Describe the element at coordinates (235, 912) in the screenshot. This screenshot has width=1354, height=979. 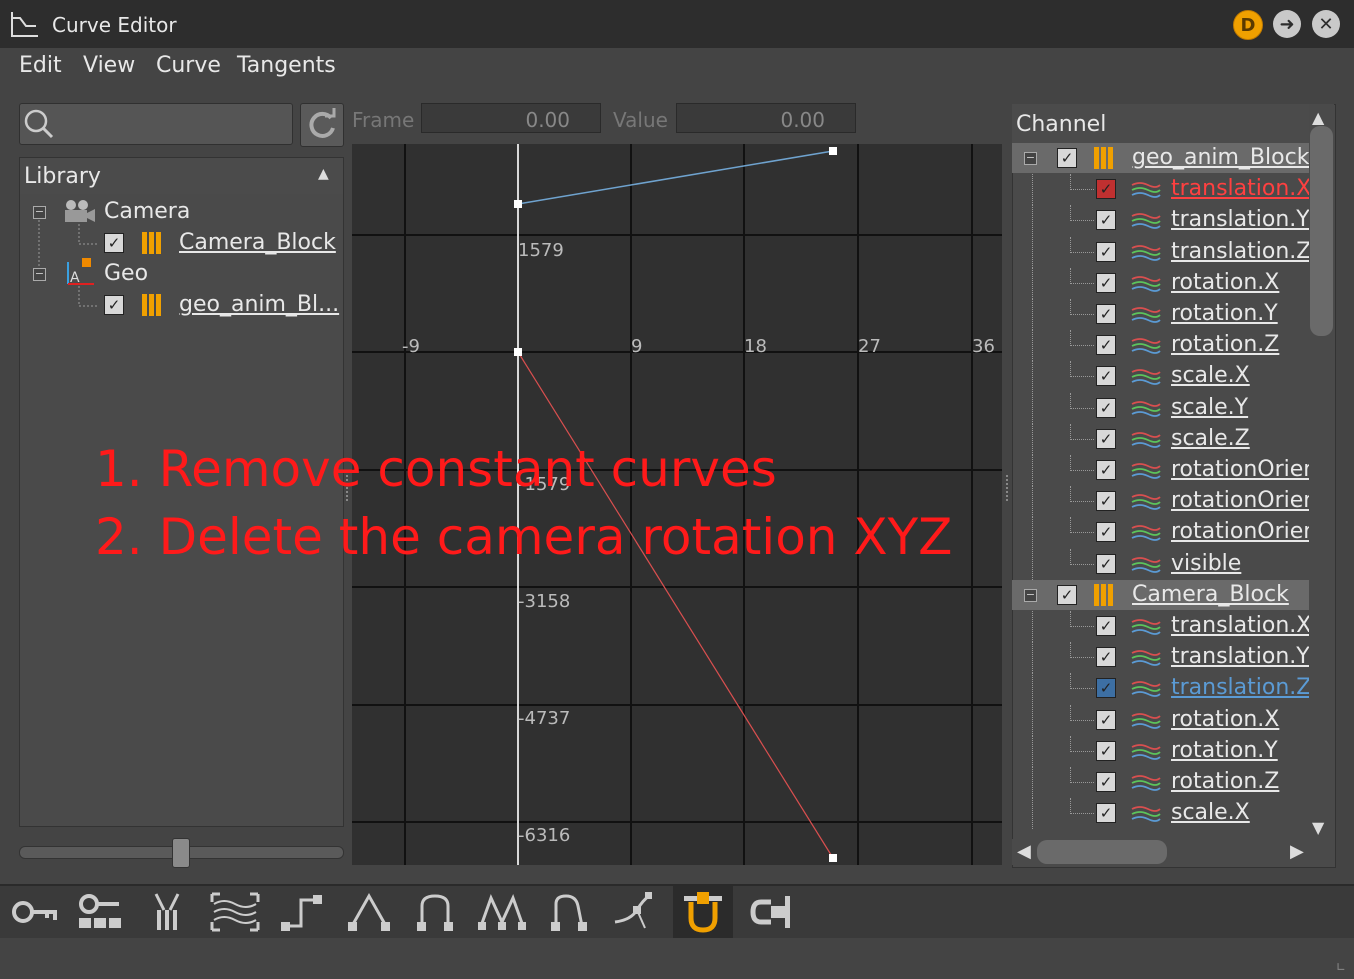
I see `fit-button` at that location.